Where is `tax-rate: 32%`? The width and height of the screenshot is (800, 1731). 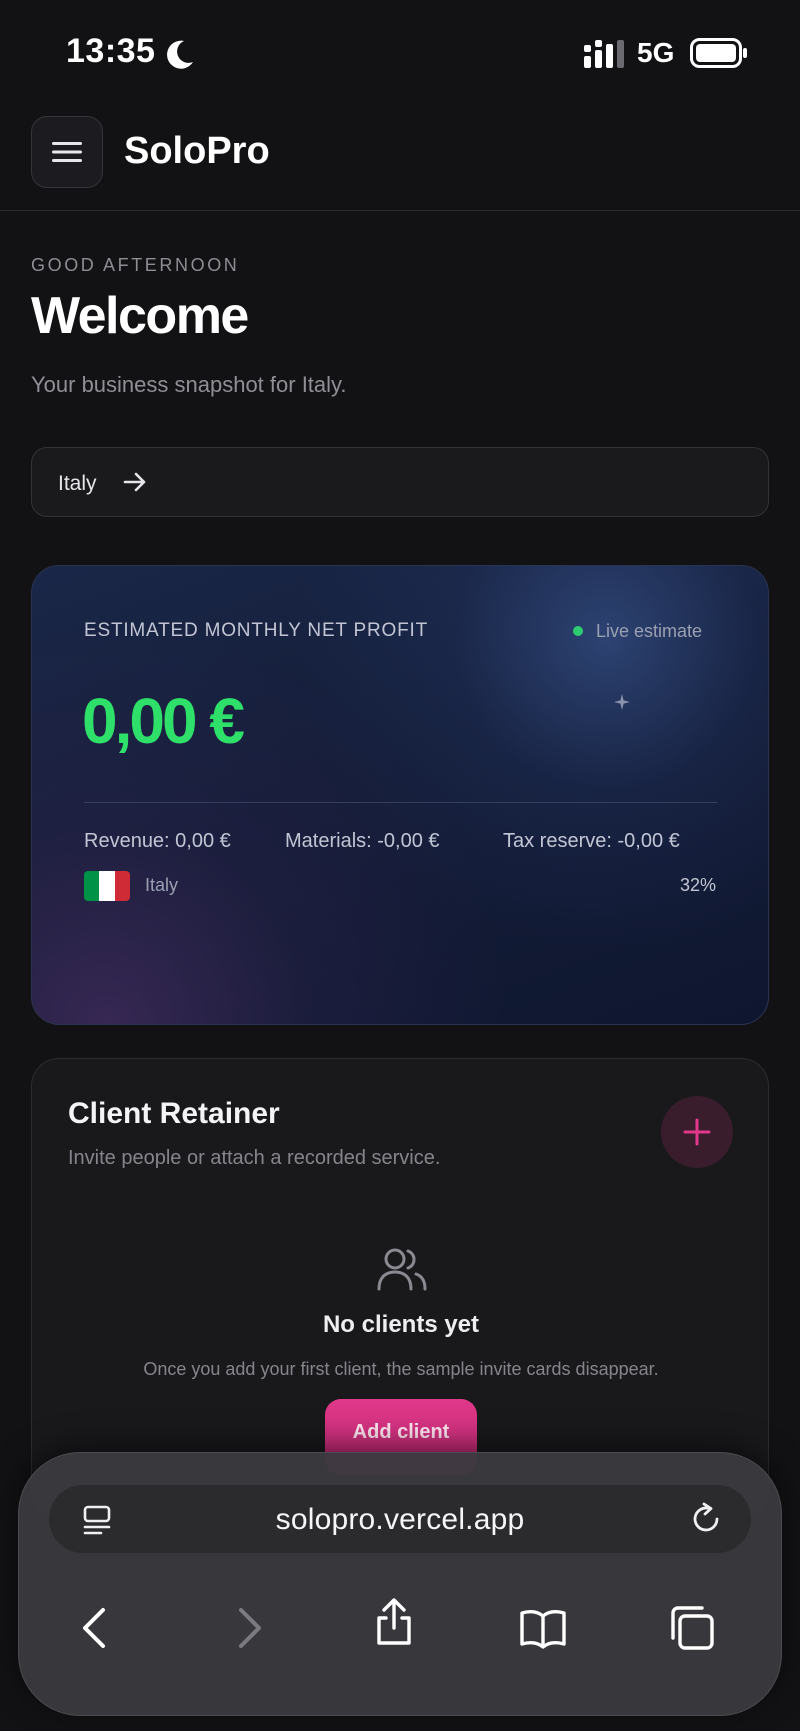 tax-rate: 32% is located at coordinates (697, 885).